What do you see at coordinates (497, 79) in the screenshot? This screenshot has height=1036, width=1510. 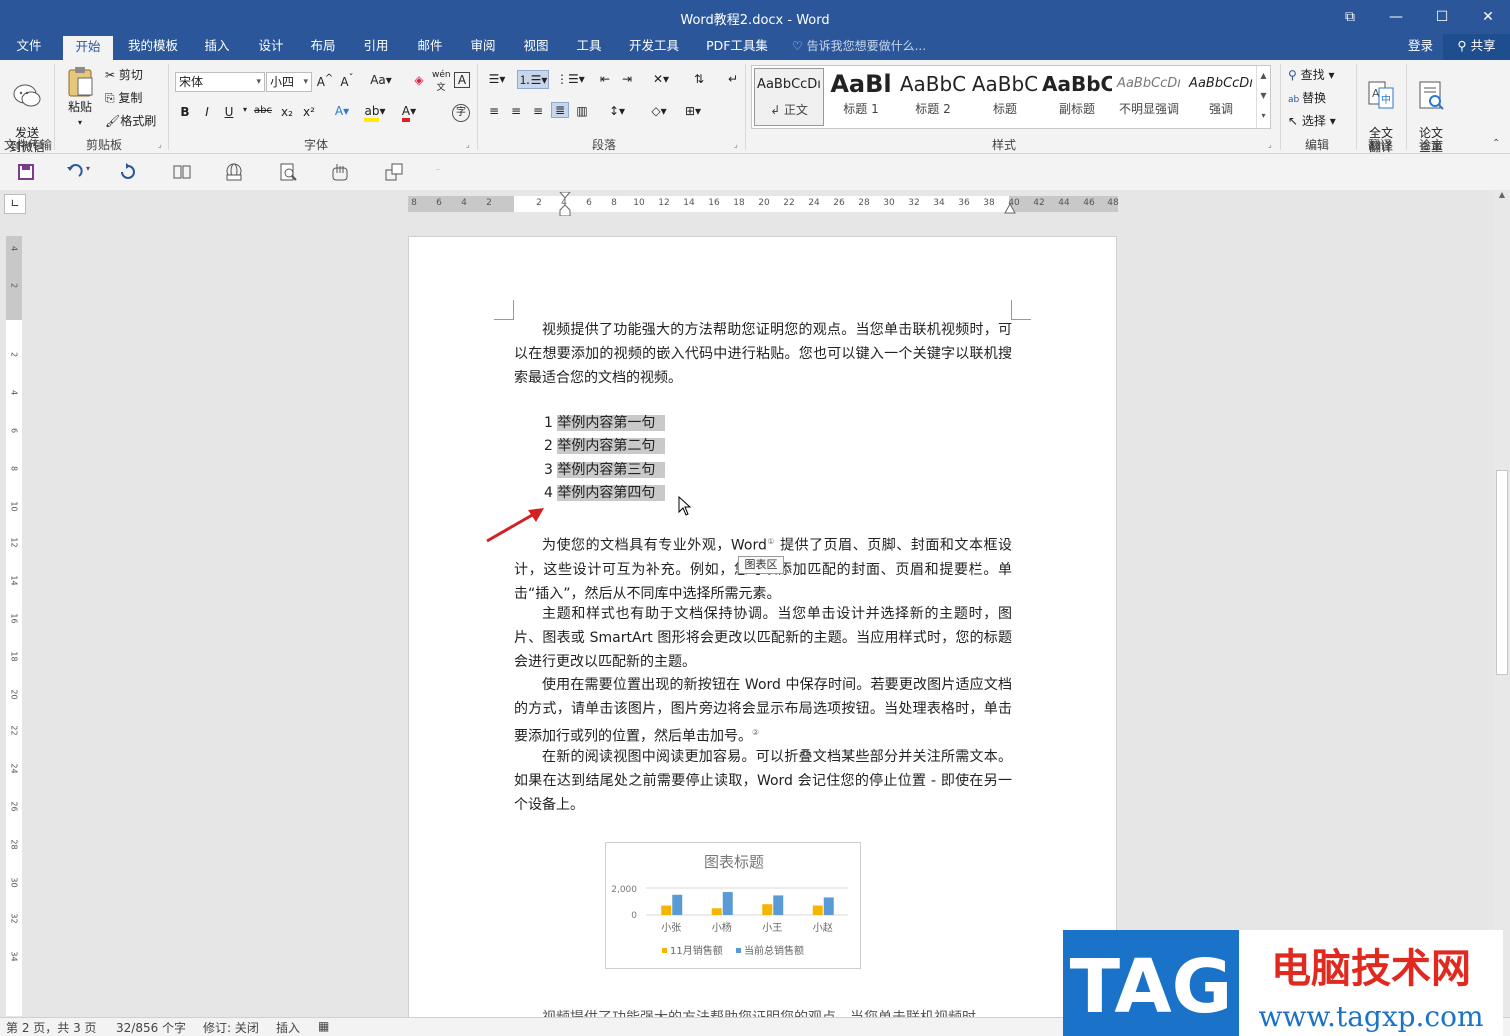 I see `bullets-icon: ☰▾` at bounding box center [497, 79].